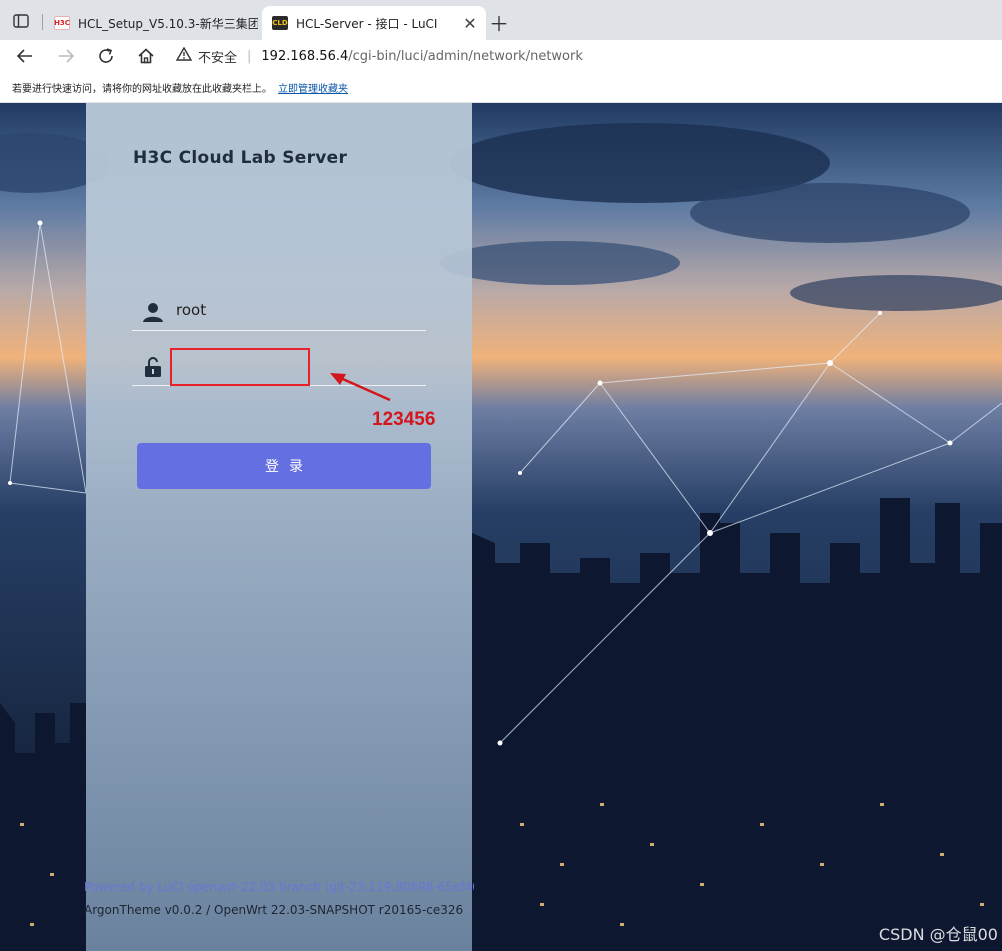 The height and width of the screenshot is (951, 1002). I want to click on favorites-hint: 若要进行快速访问，请将你的网址收藏放在此收藏夹栏上。, so click(142, 89).